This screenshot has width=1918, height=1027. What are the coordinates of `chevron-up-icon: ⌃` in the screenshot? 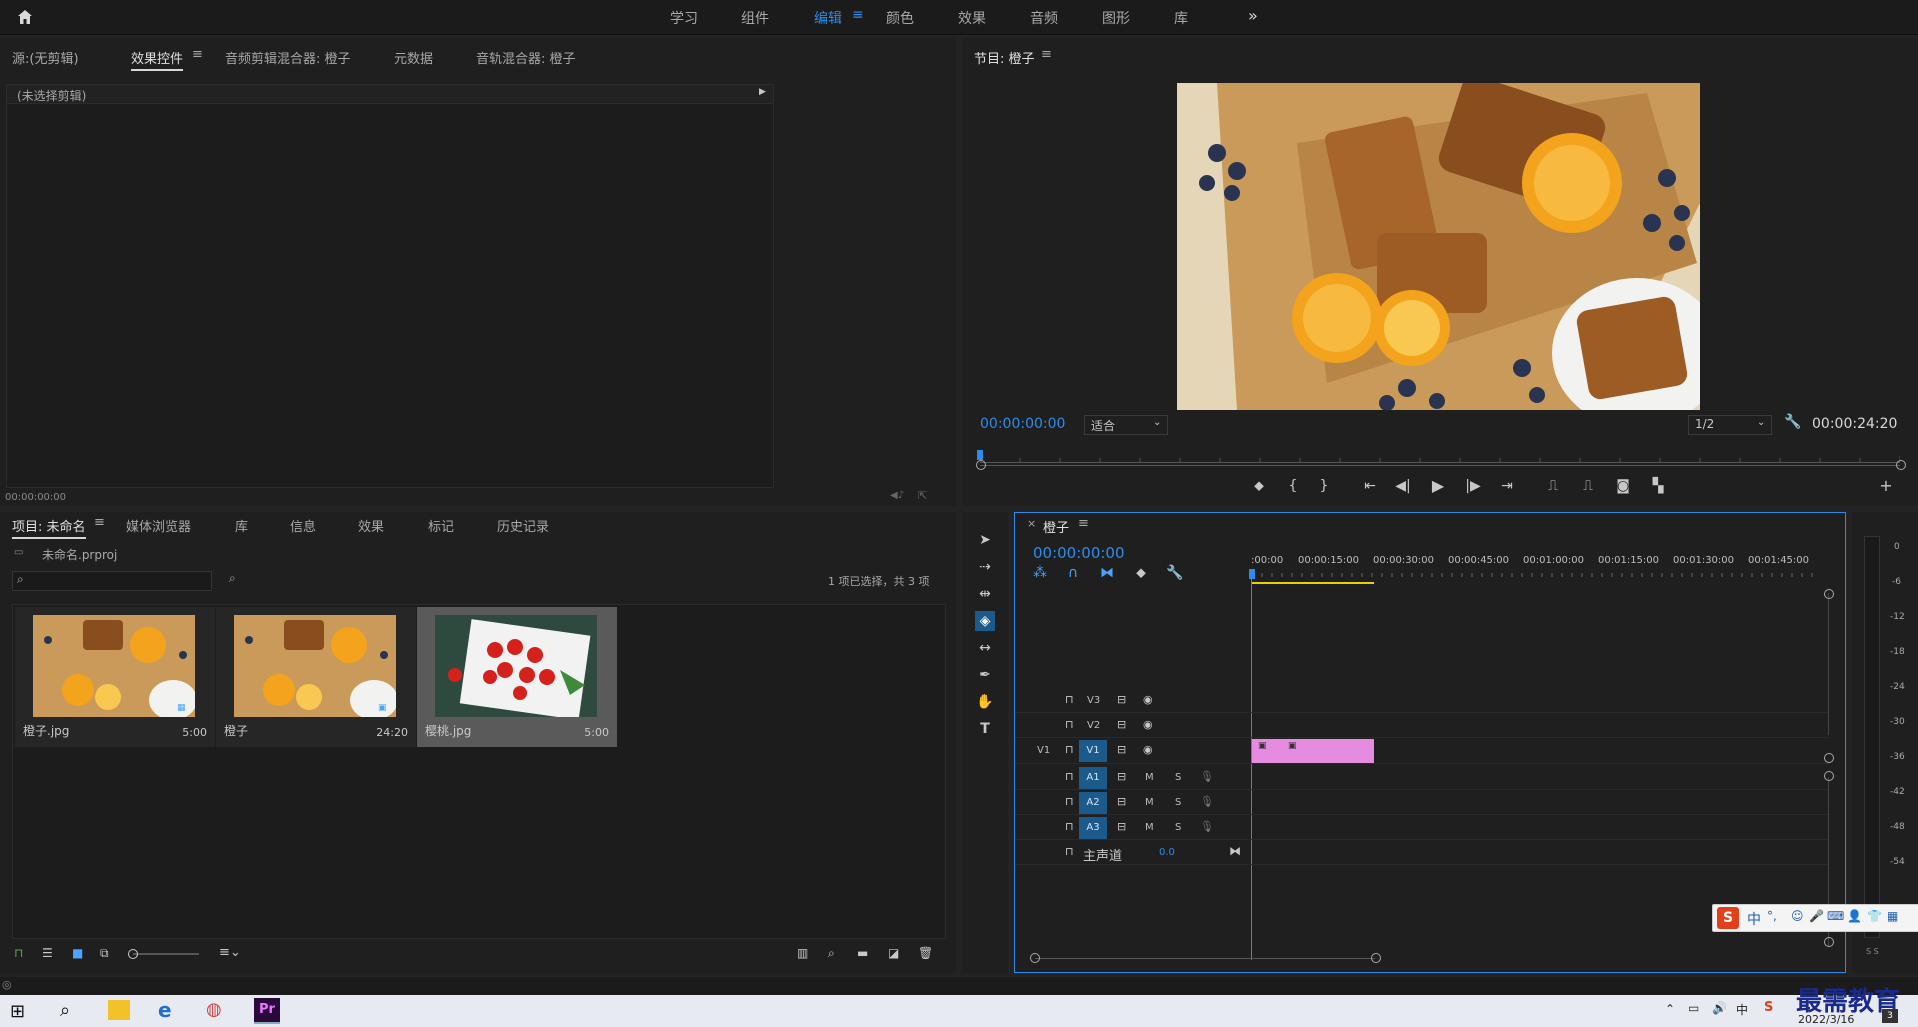 It's located at (1670, 1009).